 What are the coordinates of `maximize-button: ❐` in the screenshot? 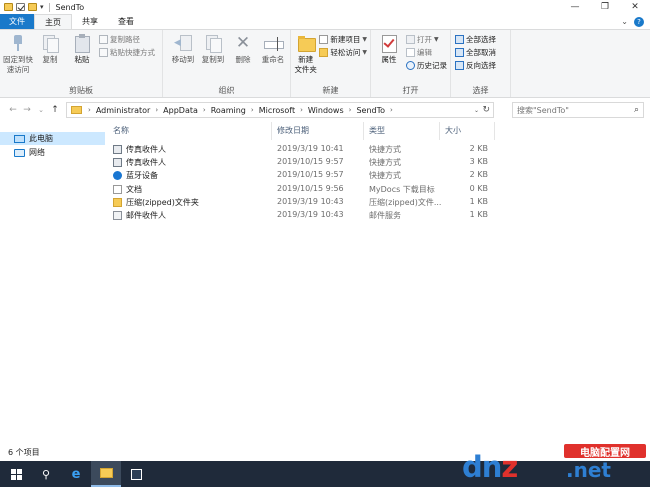 It's located at (605, 7).